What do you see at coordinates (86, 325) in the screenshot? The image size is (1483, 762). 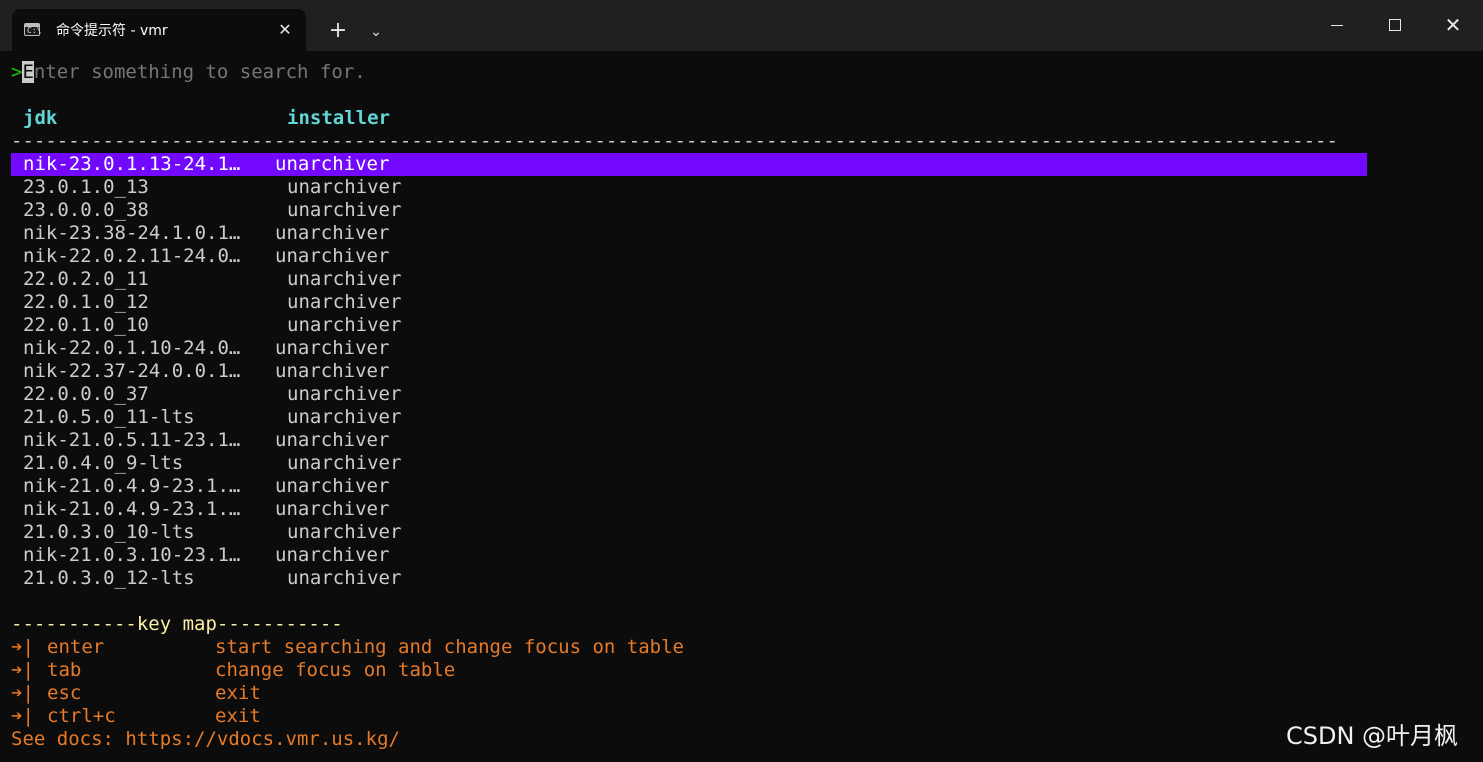 I see `table-row-jdk: 22.0.1.0_10` at bounding box center [86, 325].